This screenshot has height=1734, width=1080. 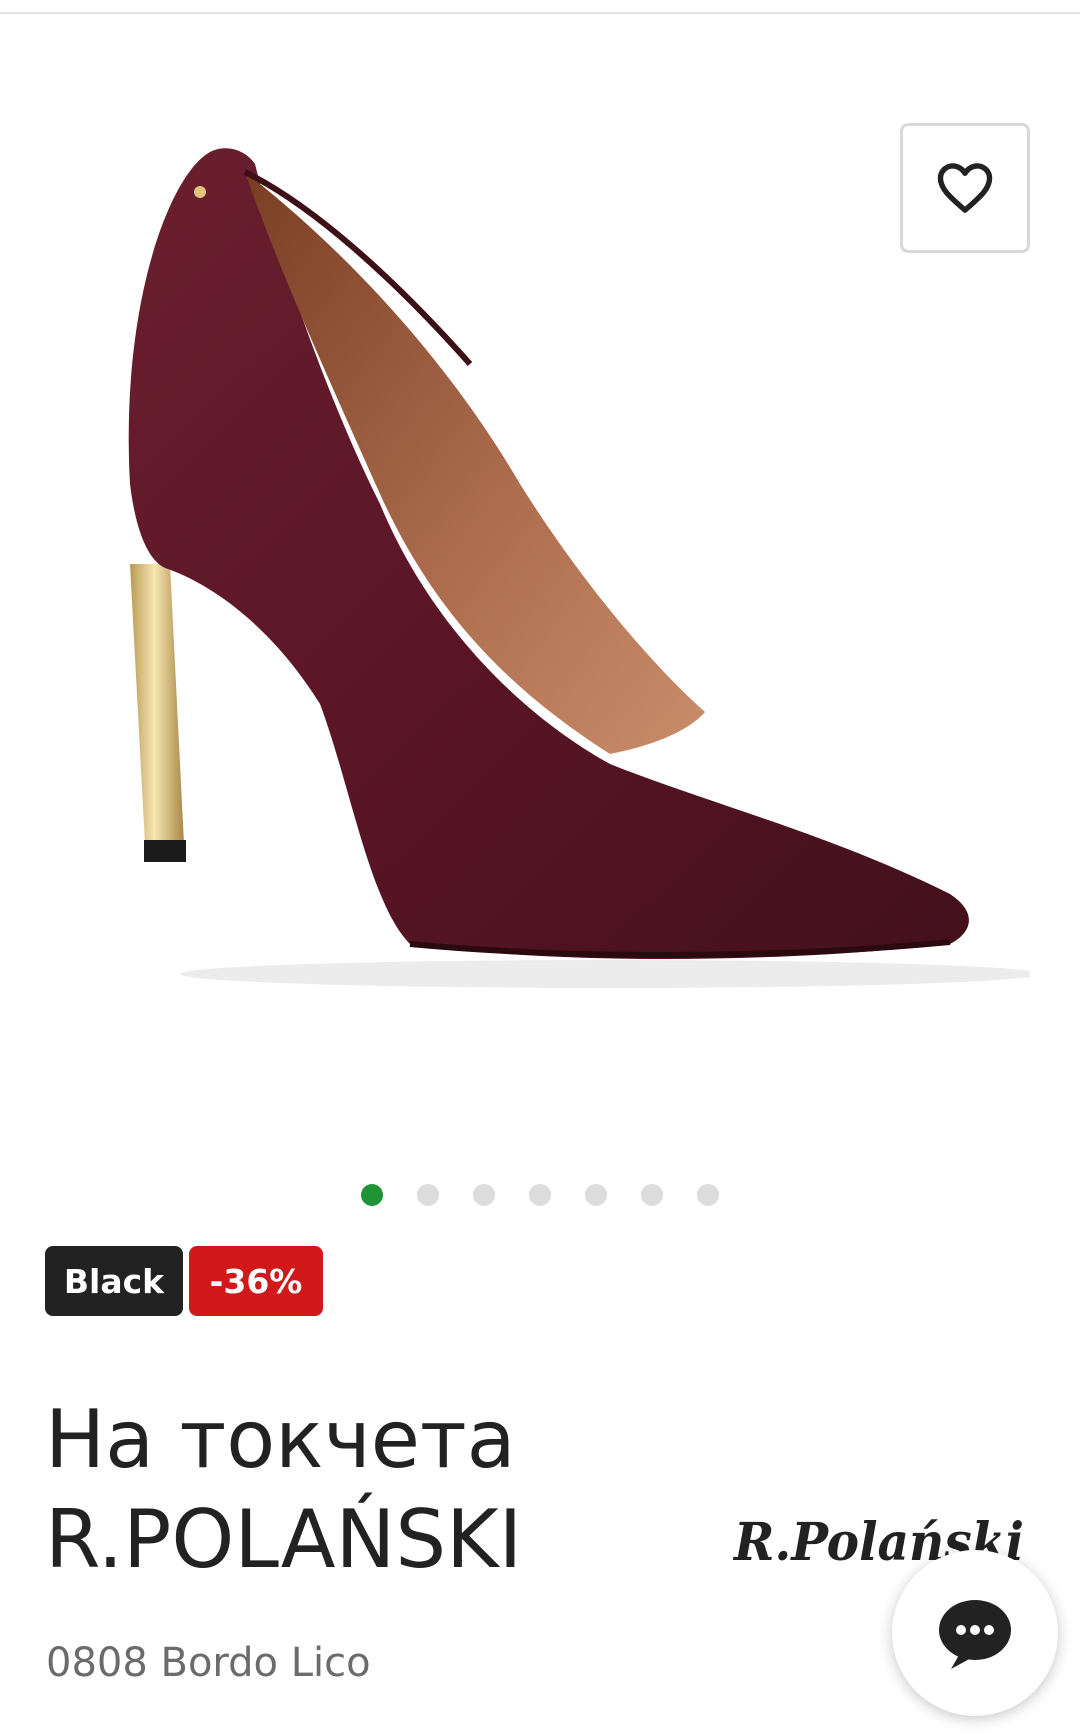 I want to click on heart-icon, so click(x=965, y=188).